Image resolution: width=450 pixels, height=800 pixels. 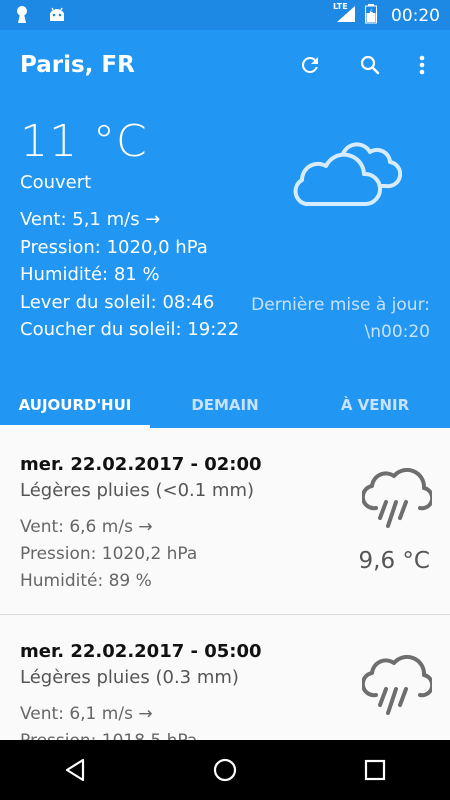 I want to click on status-bar: LTE 00:20, so click(x=225, y=15).